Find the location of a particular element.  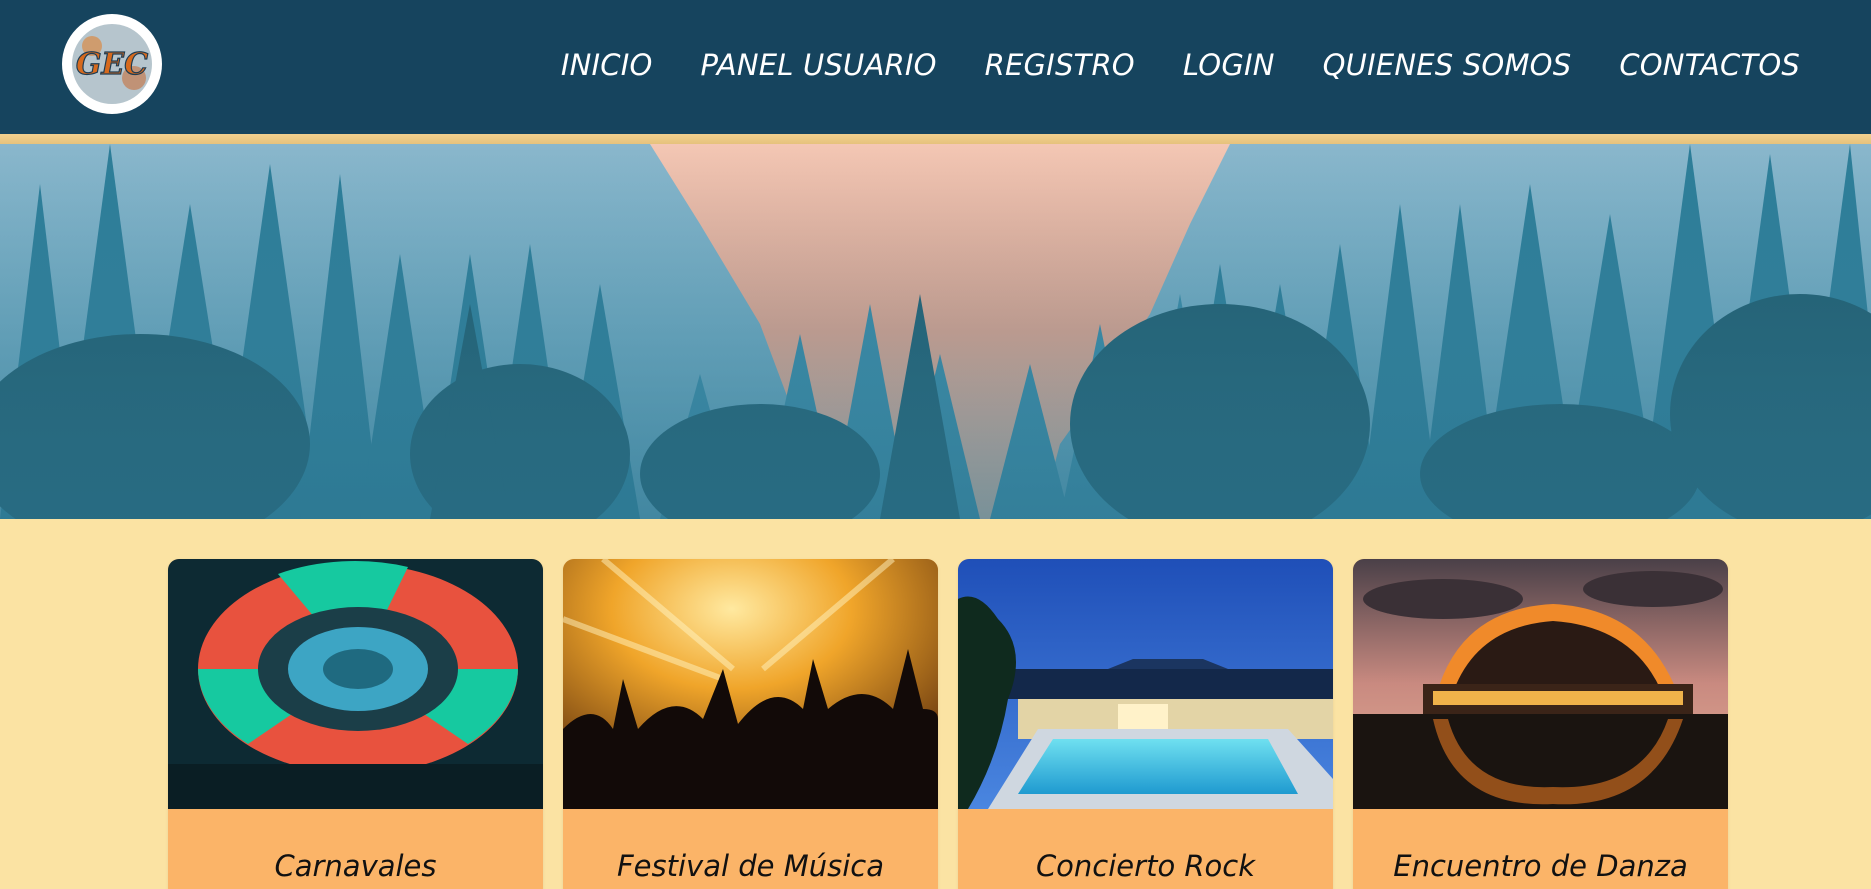

card-festival-de-musica: Festival de Música is located at coordinates (750, 724).